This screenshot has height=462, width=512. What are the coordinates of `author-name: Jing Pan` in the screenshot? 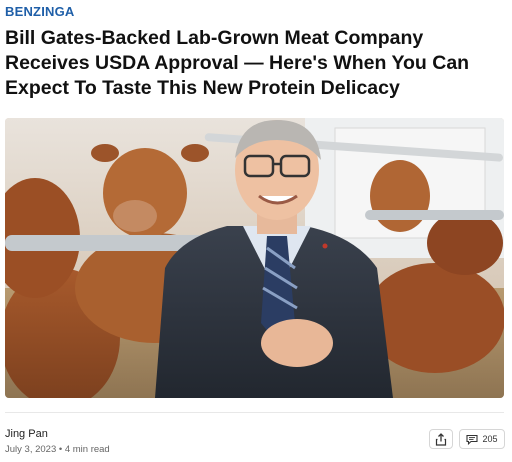 It's located at (26, 434).